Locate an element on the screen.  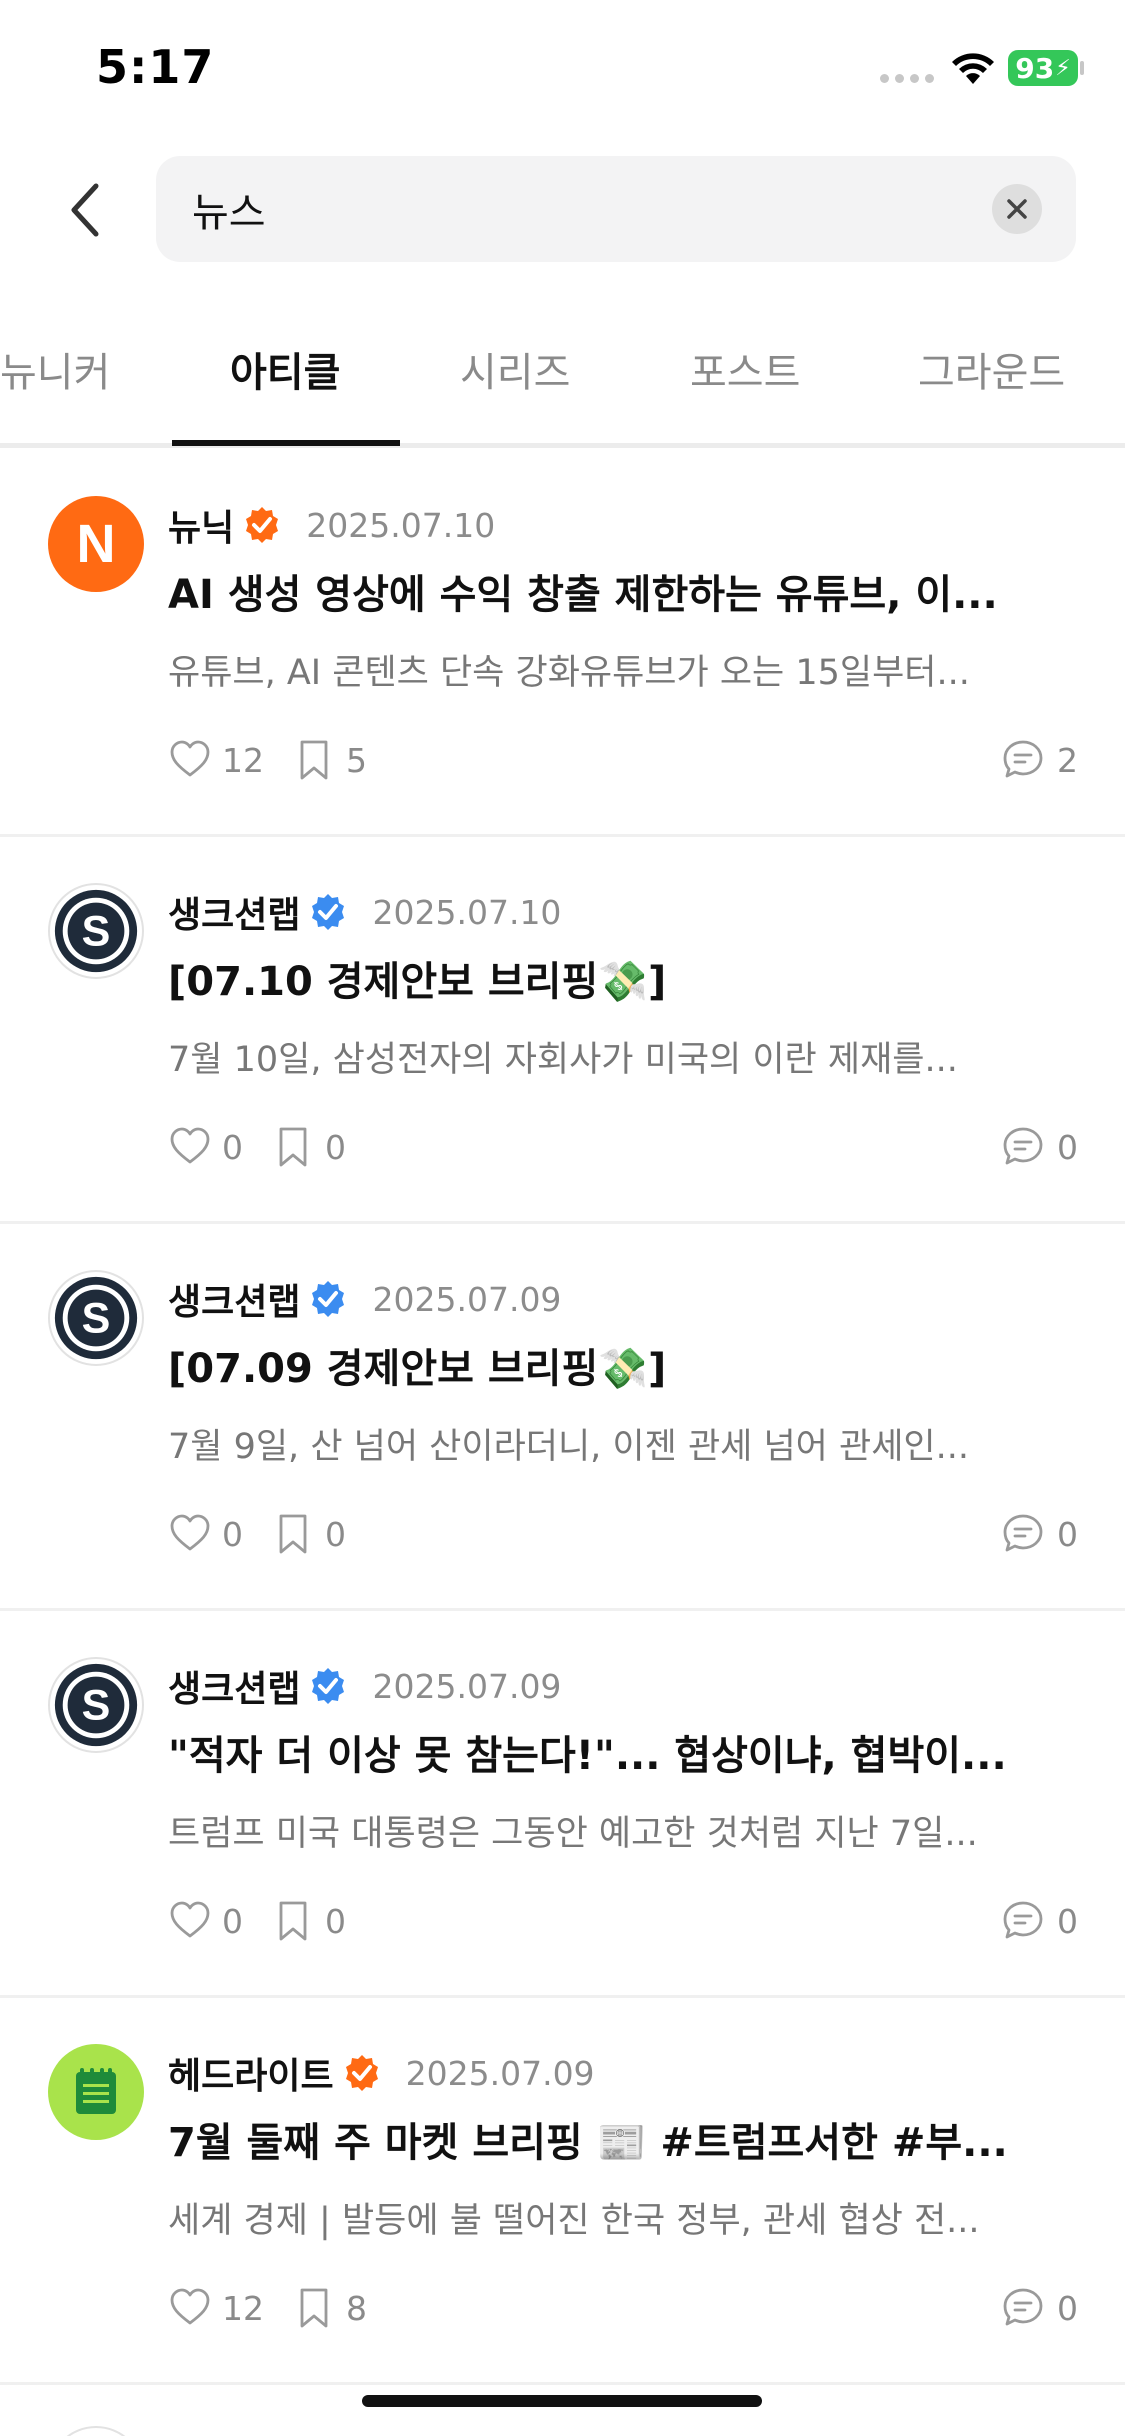
back-button is located at coordinates (84, 210).